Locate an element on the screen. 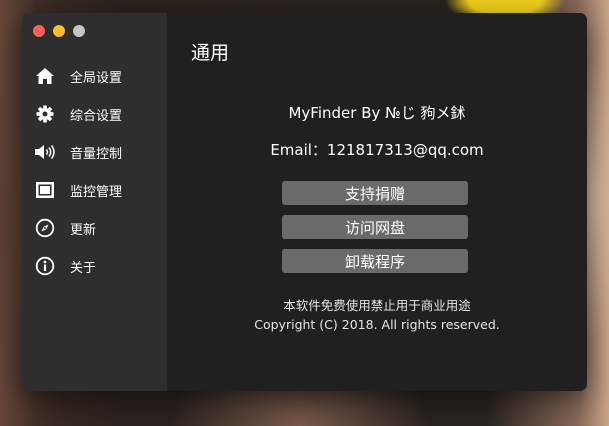 This screenshot has height=426, width=609. sidebar-nav: 全局设置 综合设置 音量控制 监控管理 更新 关于 is located at coordinates (94, 171).